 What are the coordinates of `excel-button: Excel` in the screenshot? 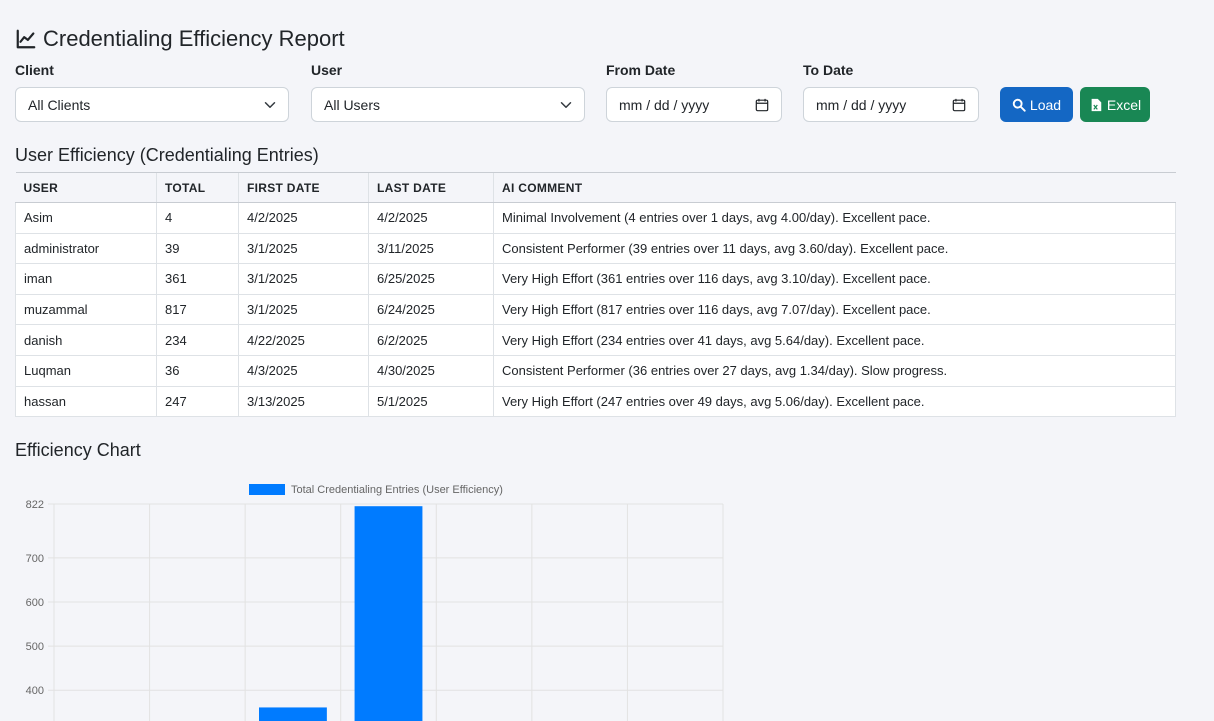 It's located at (1115, 104).